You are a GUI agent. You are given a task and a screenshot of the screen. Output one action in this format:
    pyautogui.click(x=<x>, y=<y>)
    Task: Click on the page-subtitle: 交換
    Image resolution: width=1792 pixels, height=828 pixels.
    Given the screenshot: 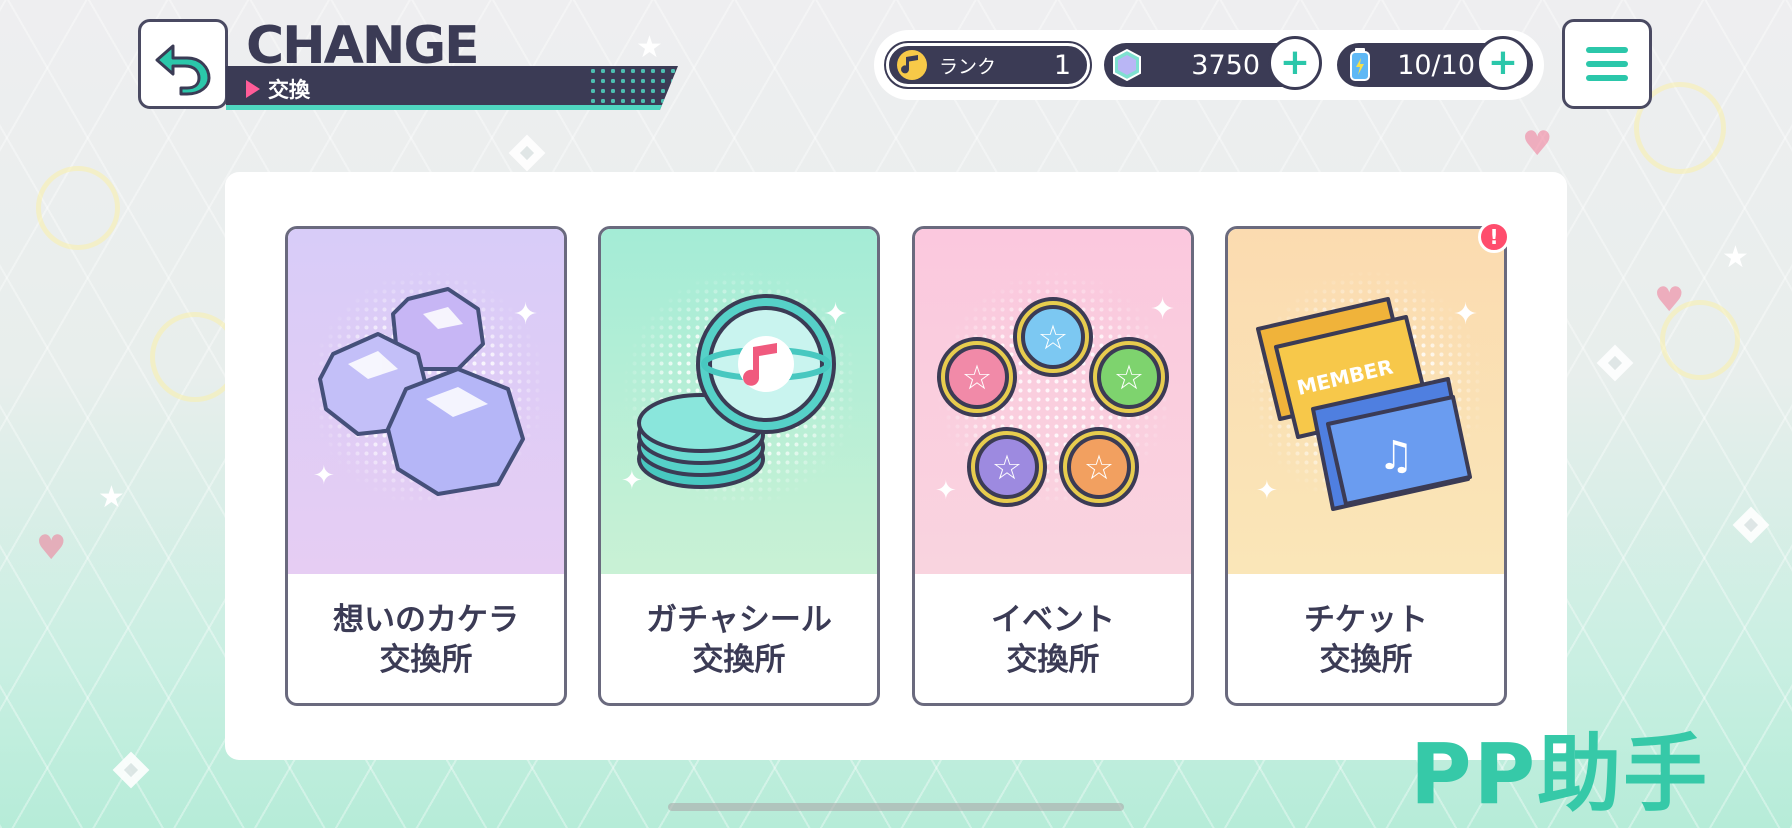 What is the action you would take?
    pyautogui.click(x=278, y=89)
    